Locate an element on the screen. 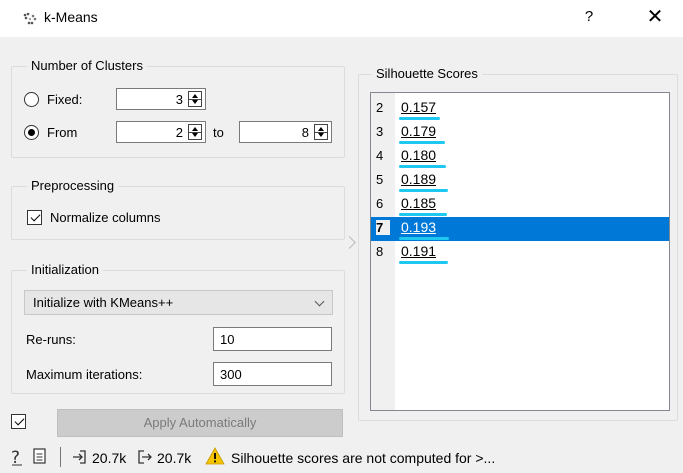 The image size is (683, 473). row-score: 0.193 is located at coordinates (419, 227).